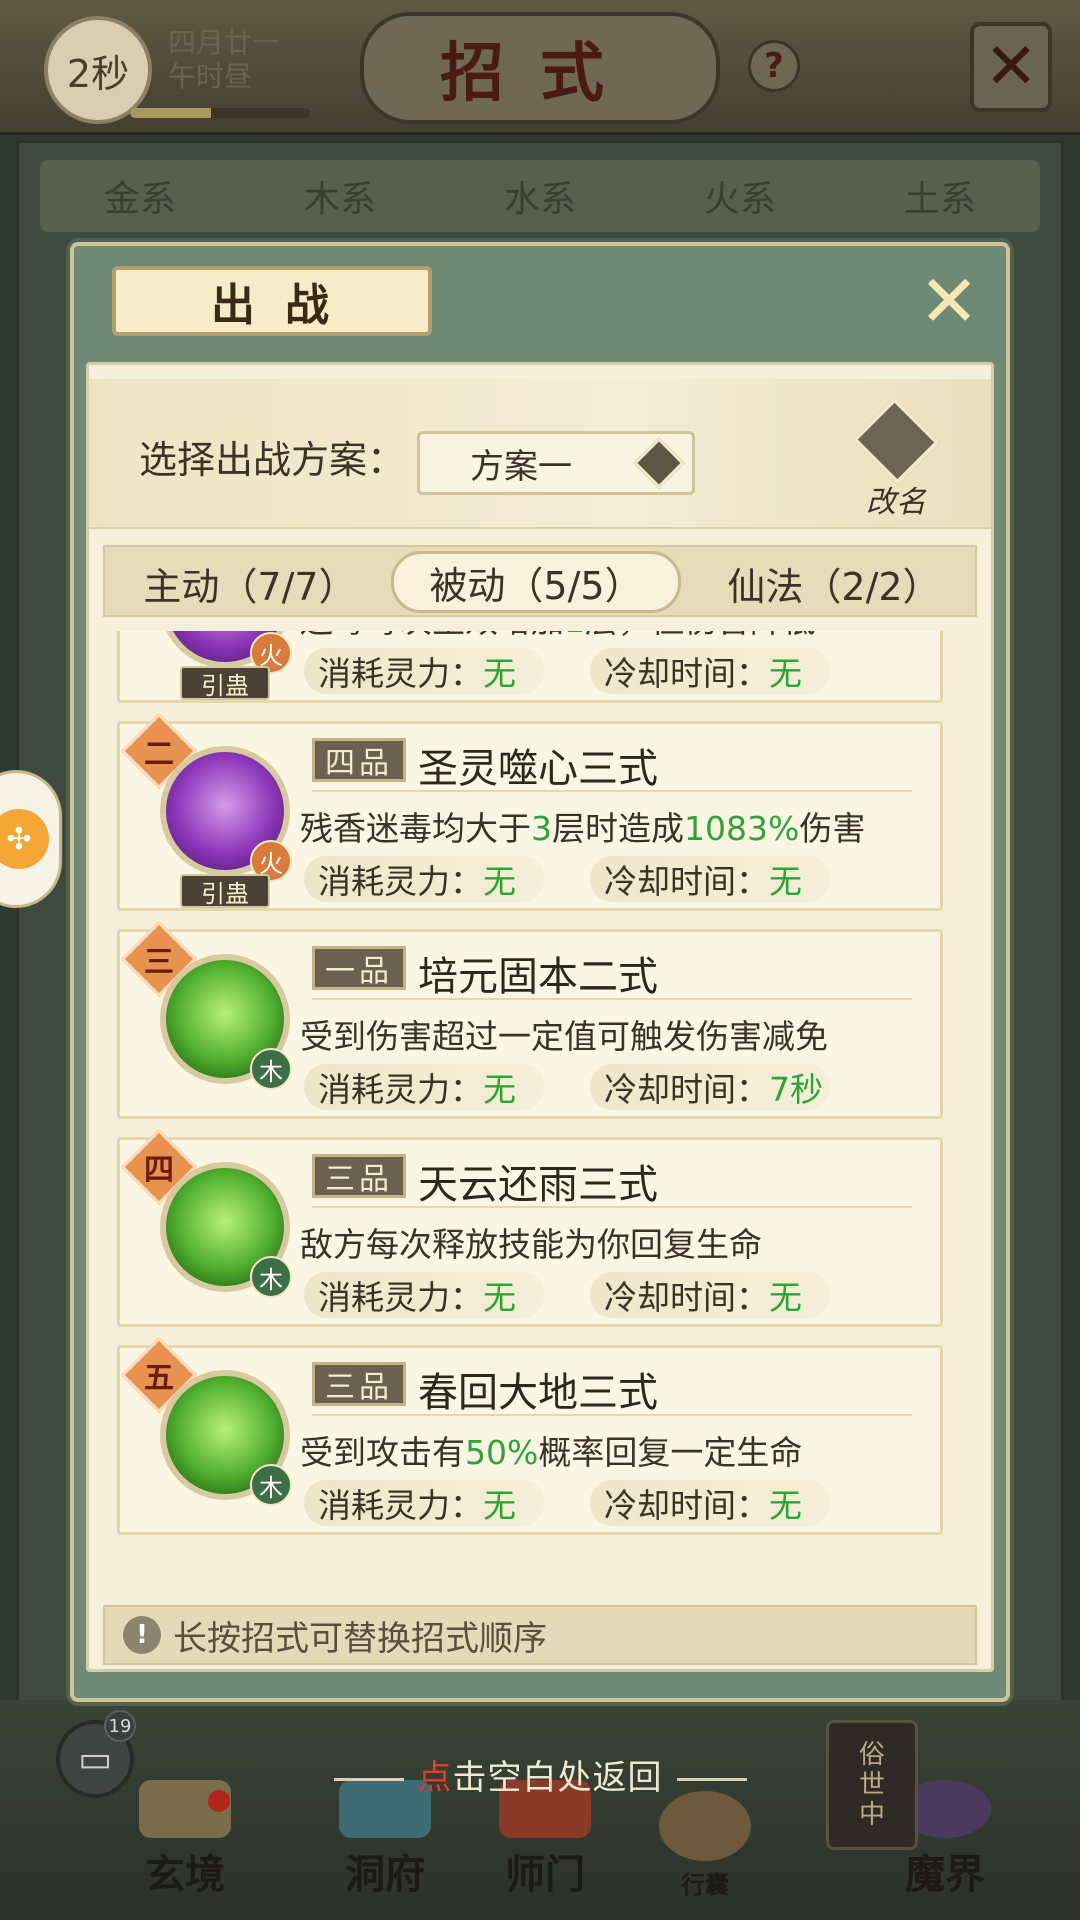 This screenshot has width=1080, height=1920. What do you see at coordinates (545, 1874) in the screenshot?
I see `nav-label: 师门` at bounding box center [545, 1874].